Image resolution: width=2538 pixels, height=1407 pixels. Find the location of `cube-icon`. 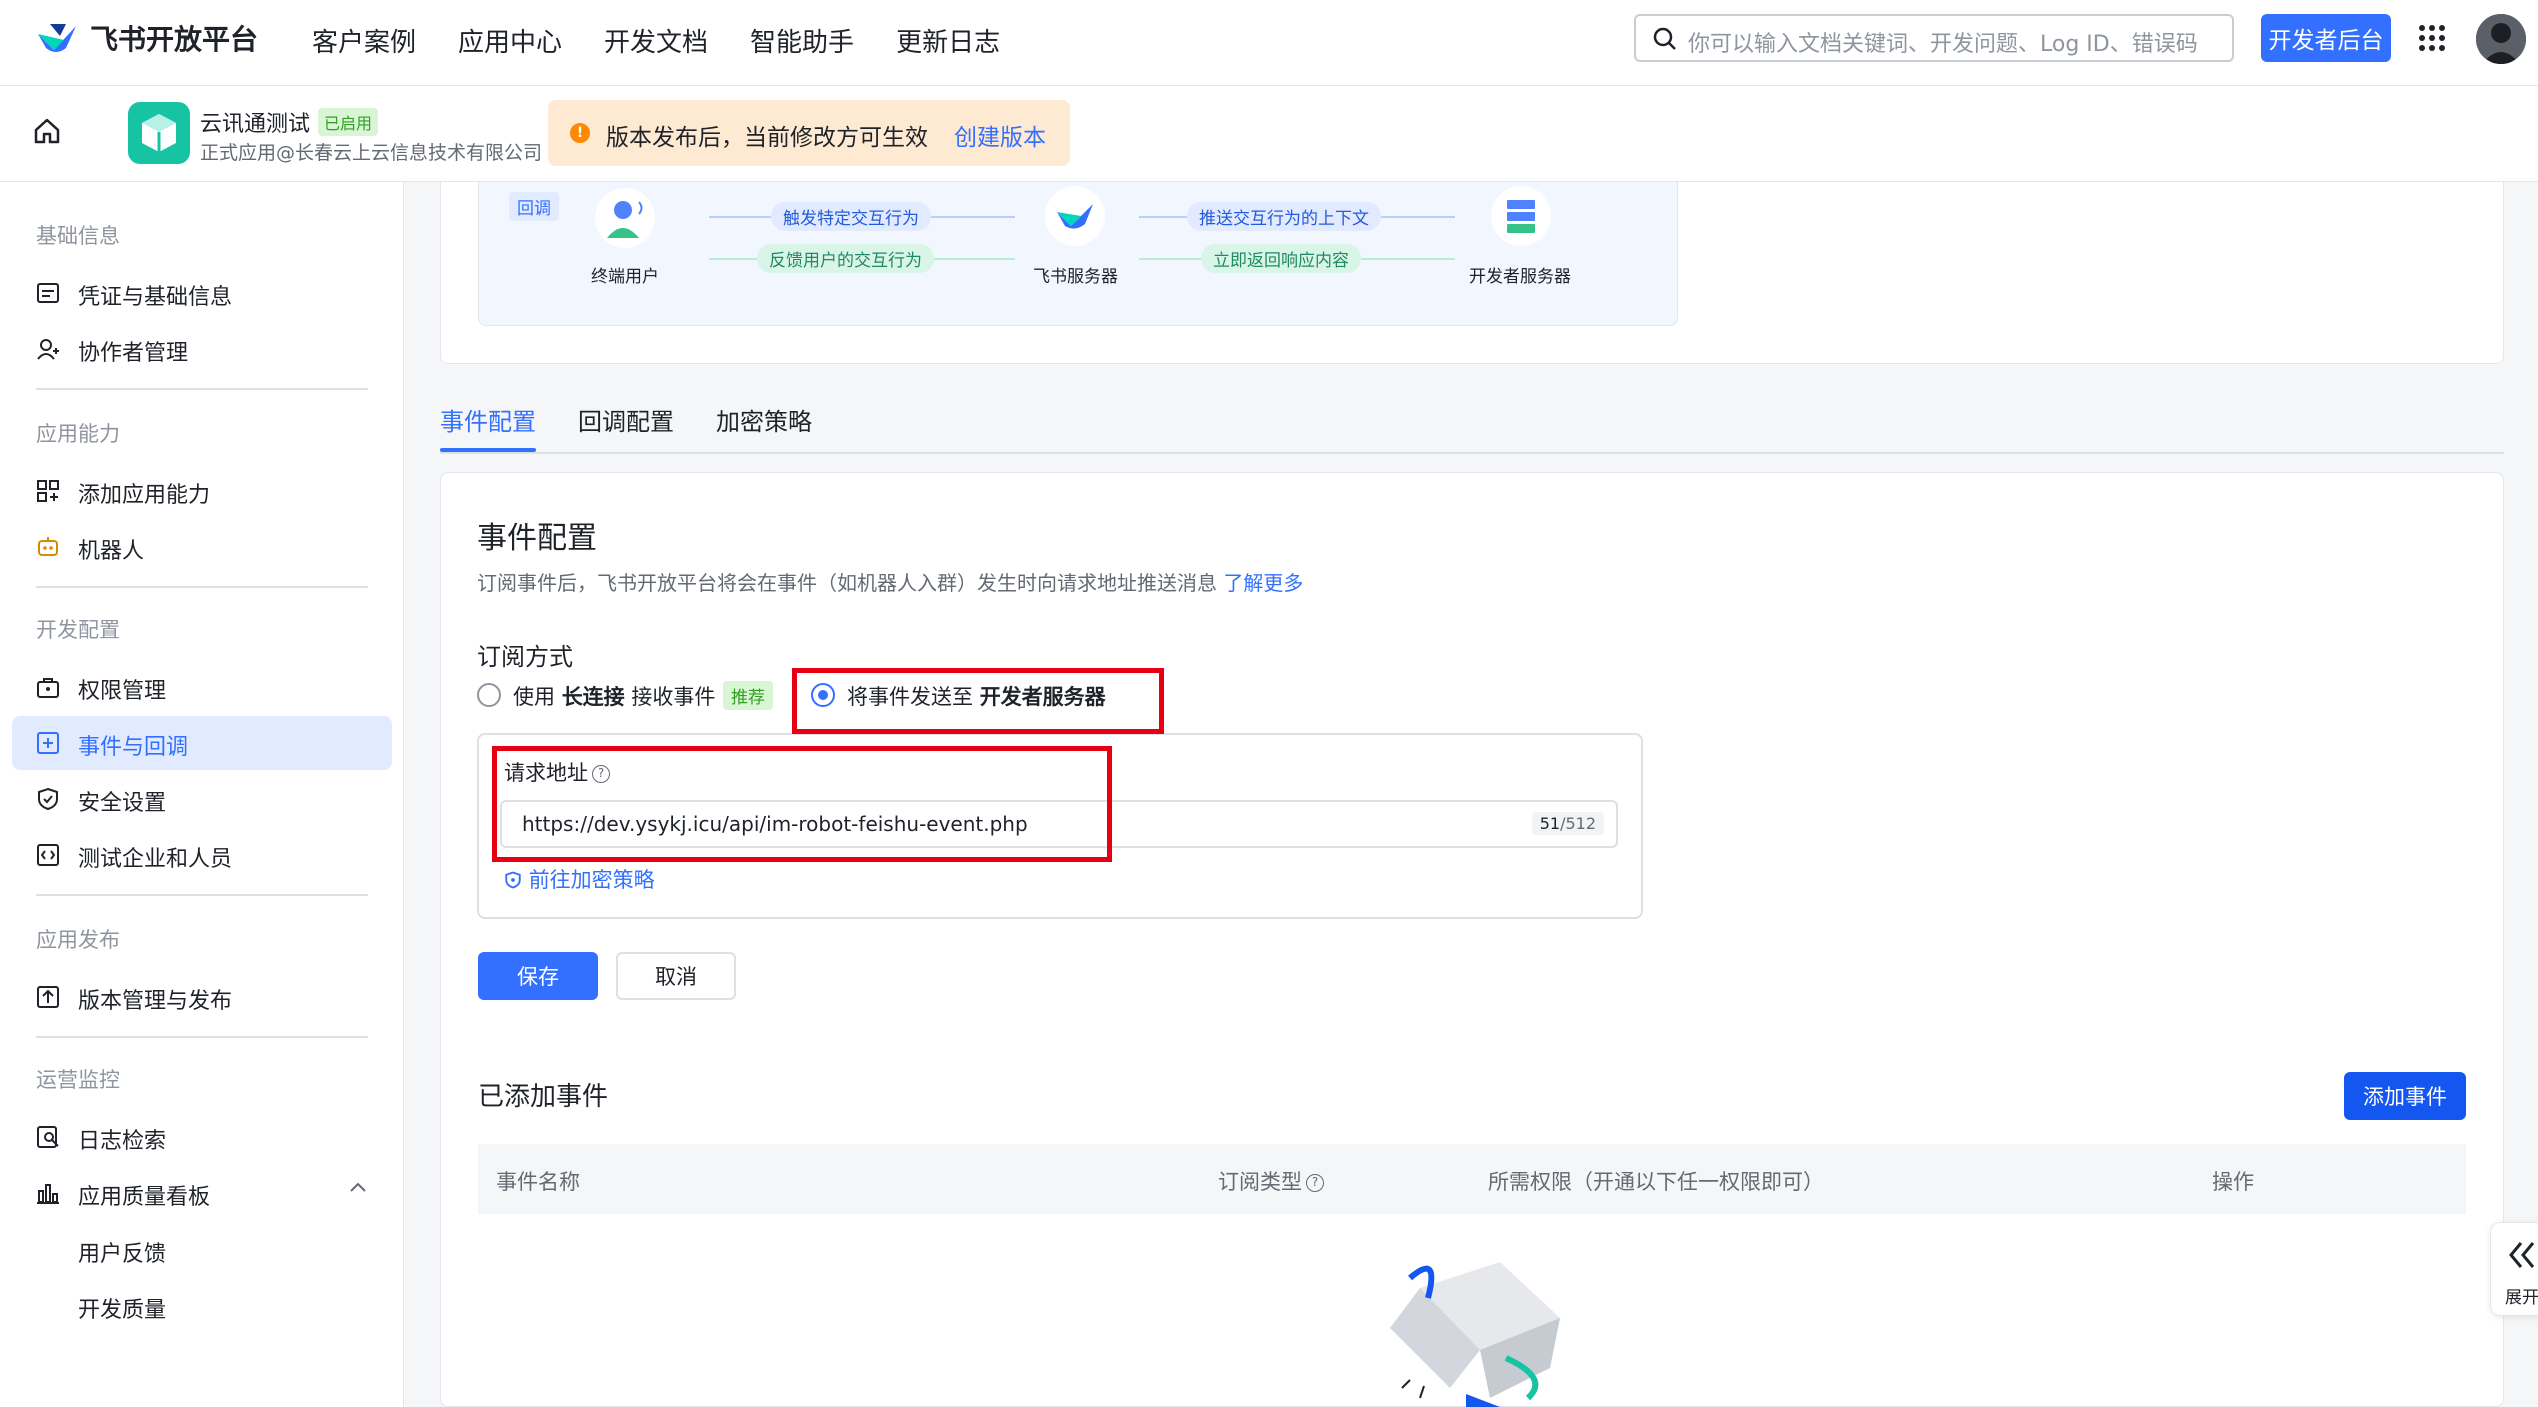

cube-icon is located at coordinates (159, 133).